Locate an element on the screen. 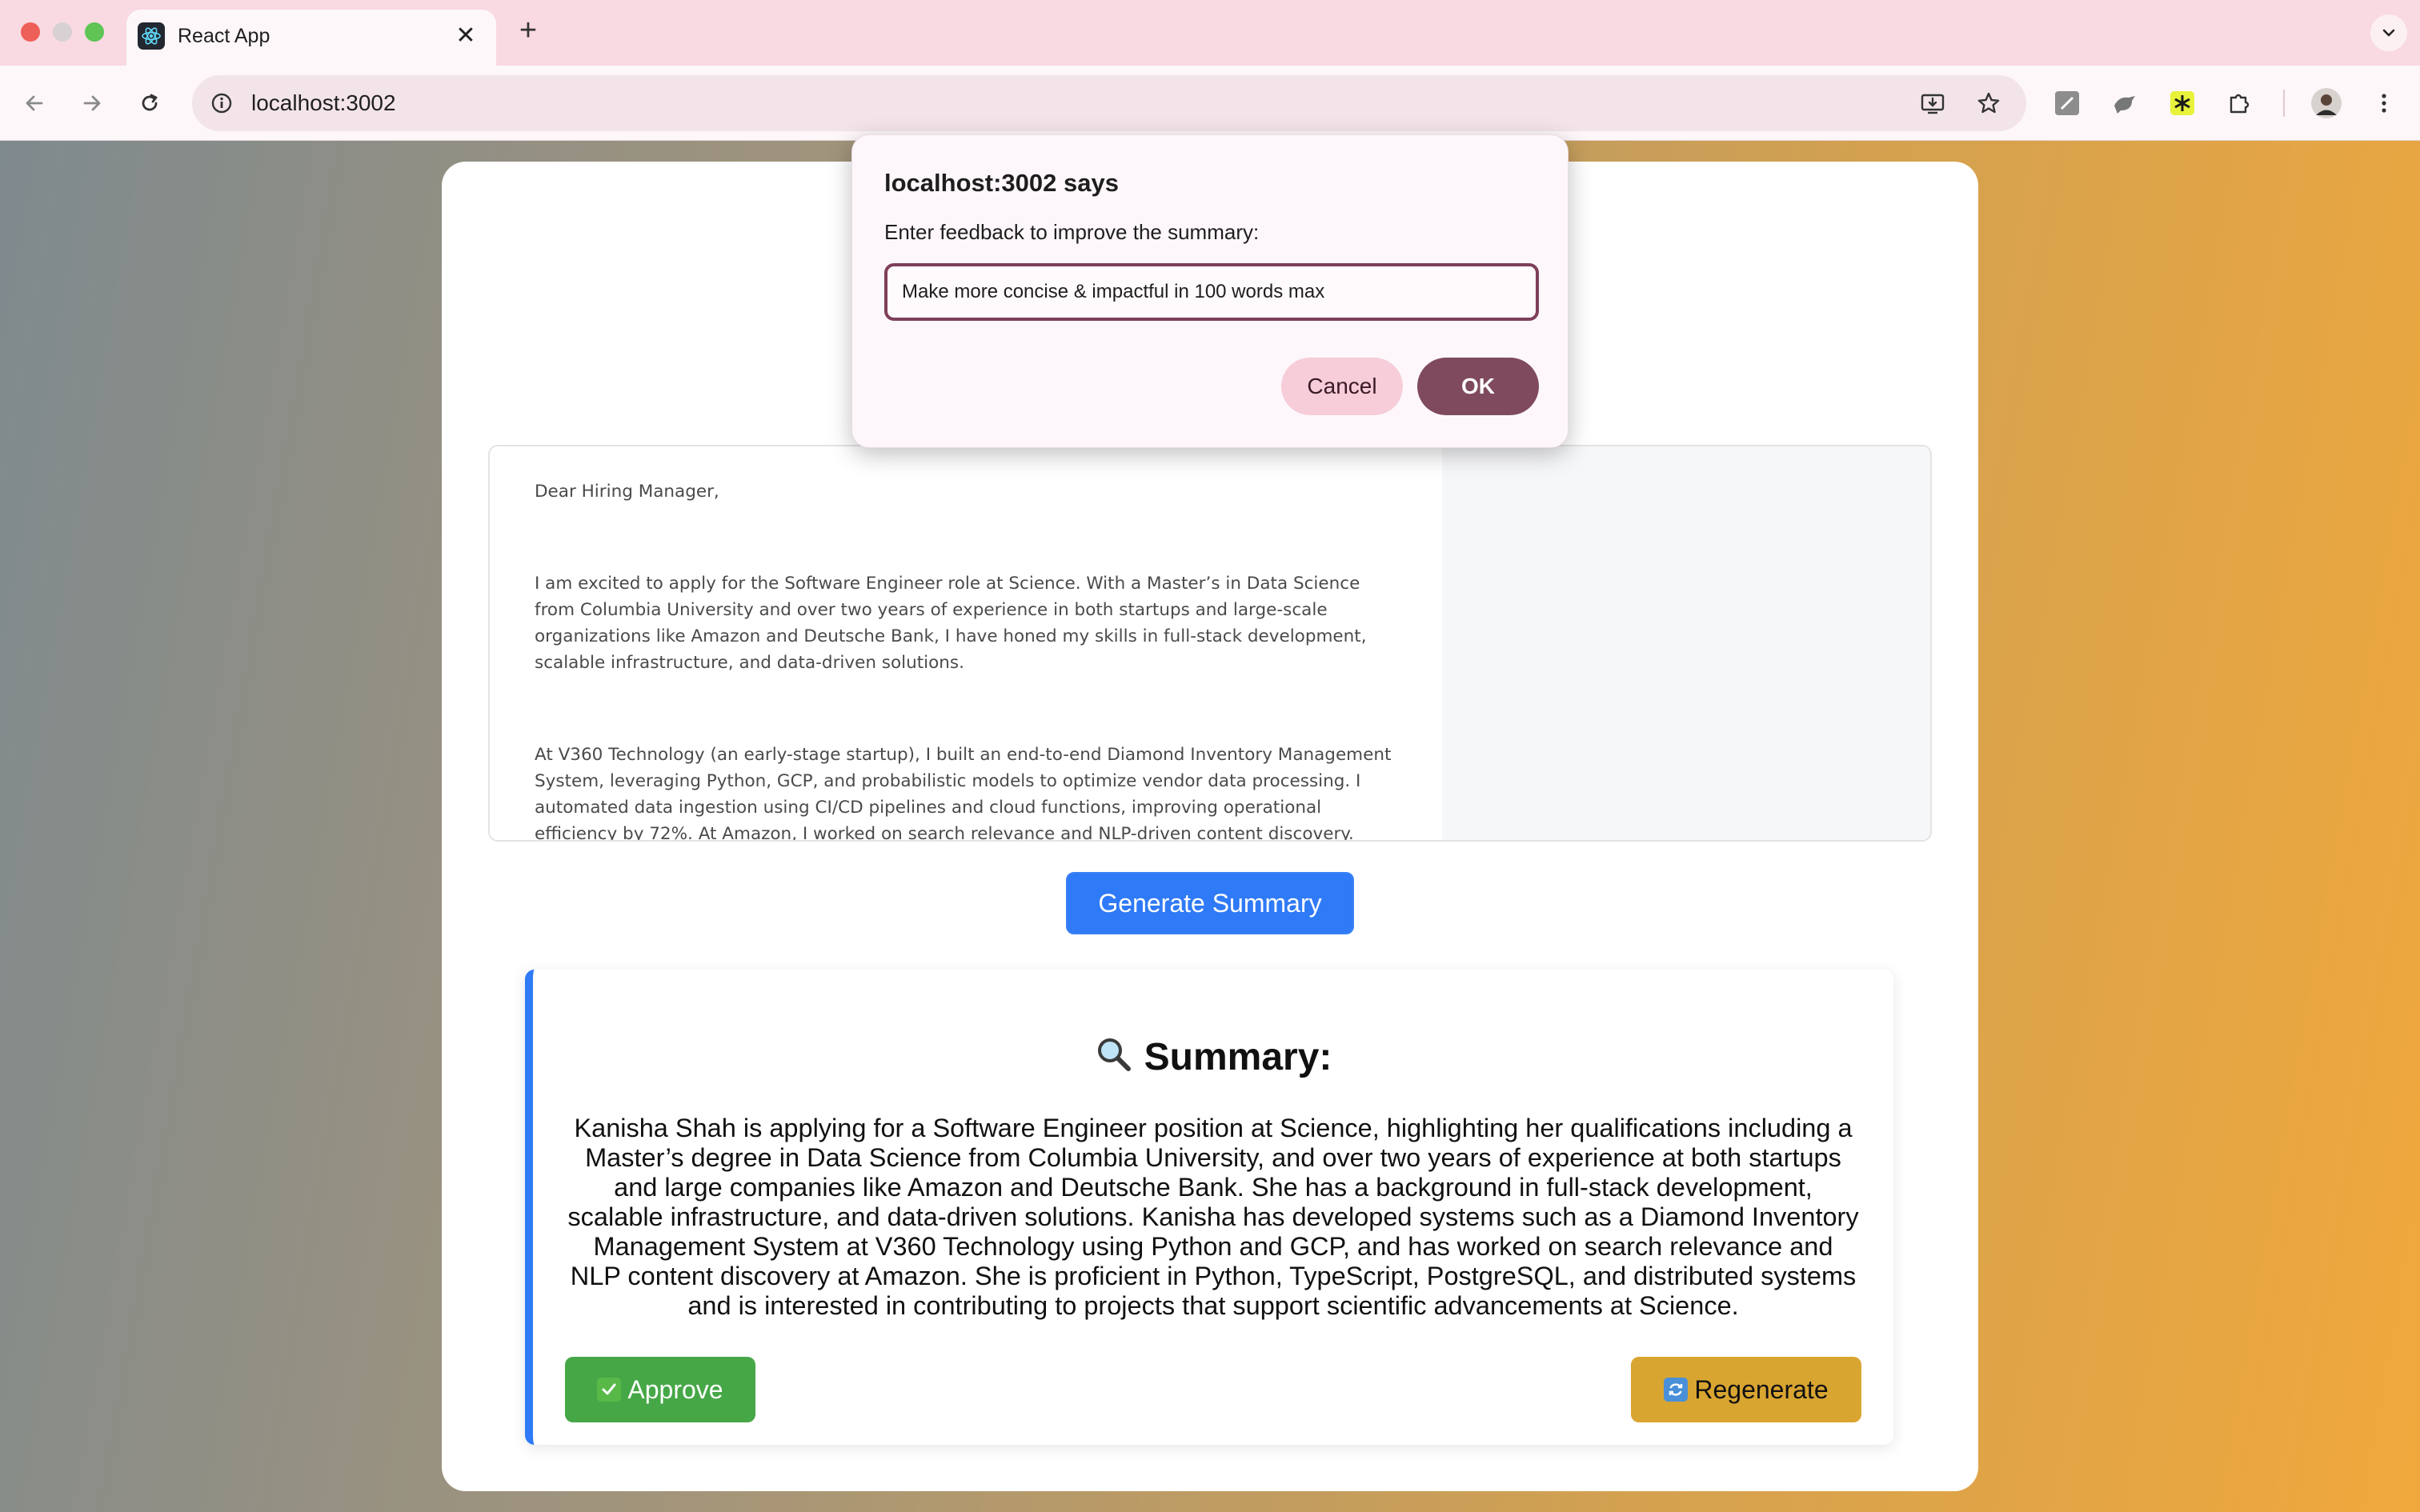  regenerate-button: Regenerate is located at coordinates (1746, 1389).